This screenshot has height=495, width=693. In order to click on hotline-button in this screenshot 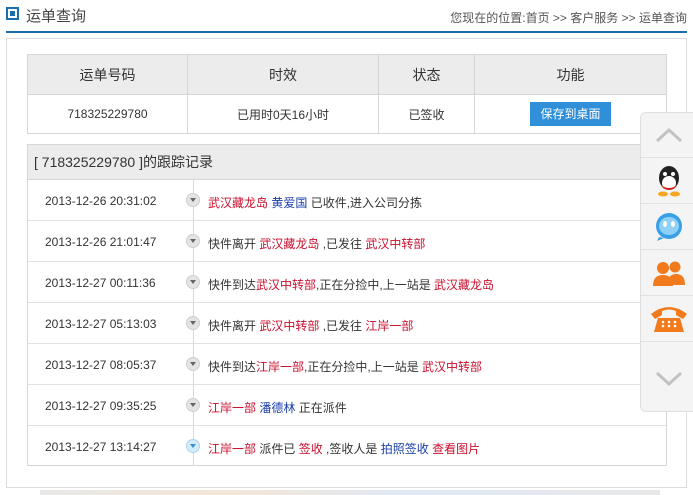, I will do `click(667, 319)`.